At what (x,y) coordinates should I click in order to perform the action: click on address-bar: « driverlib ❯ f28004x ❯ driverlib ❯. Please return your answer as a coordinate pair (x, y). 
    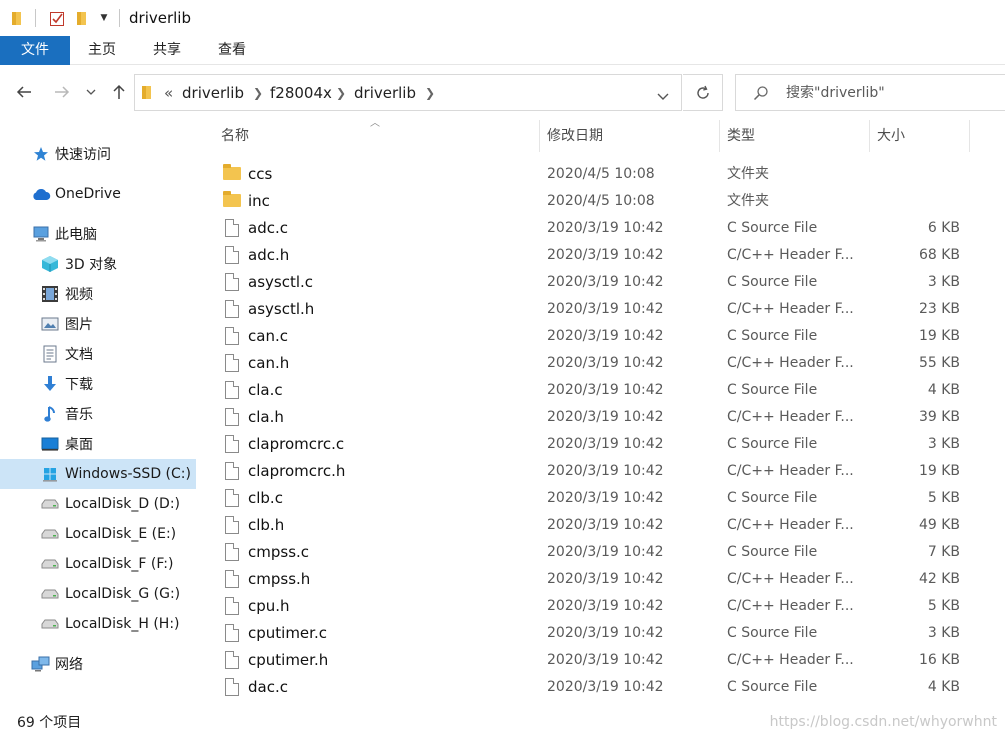
    Looking at the image, I should click on (408, 92).